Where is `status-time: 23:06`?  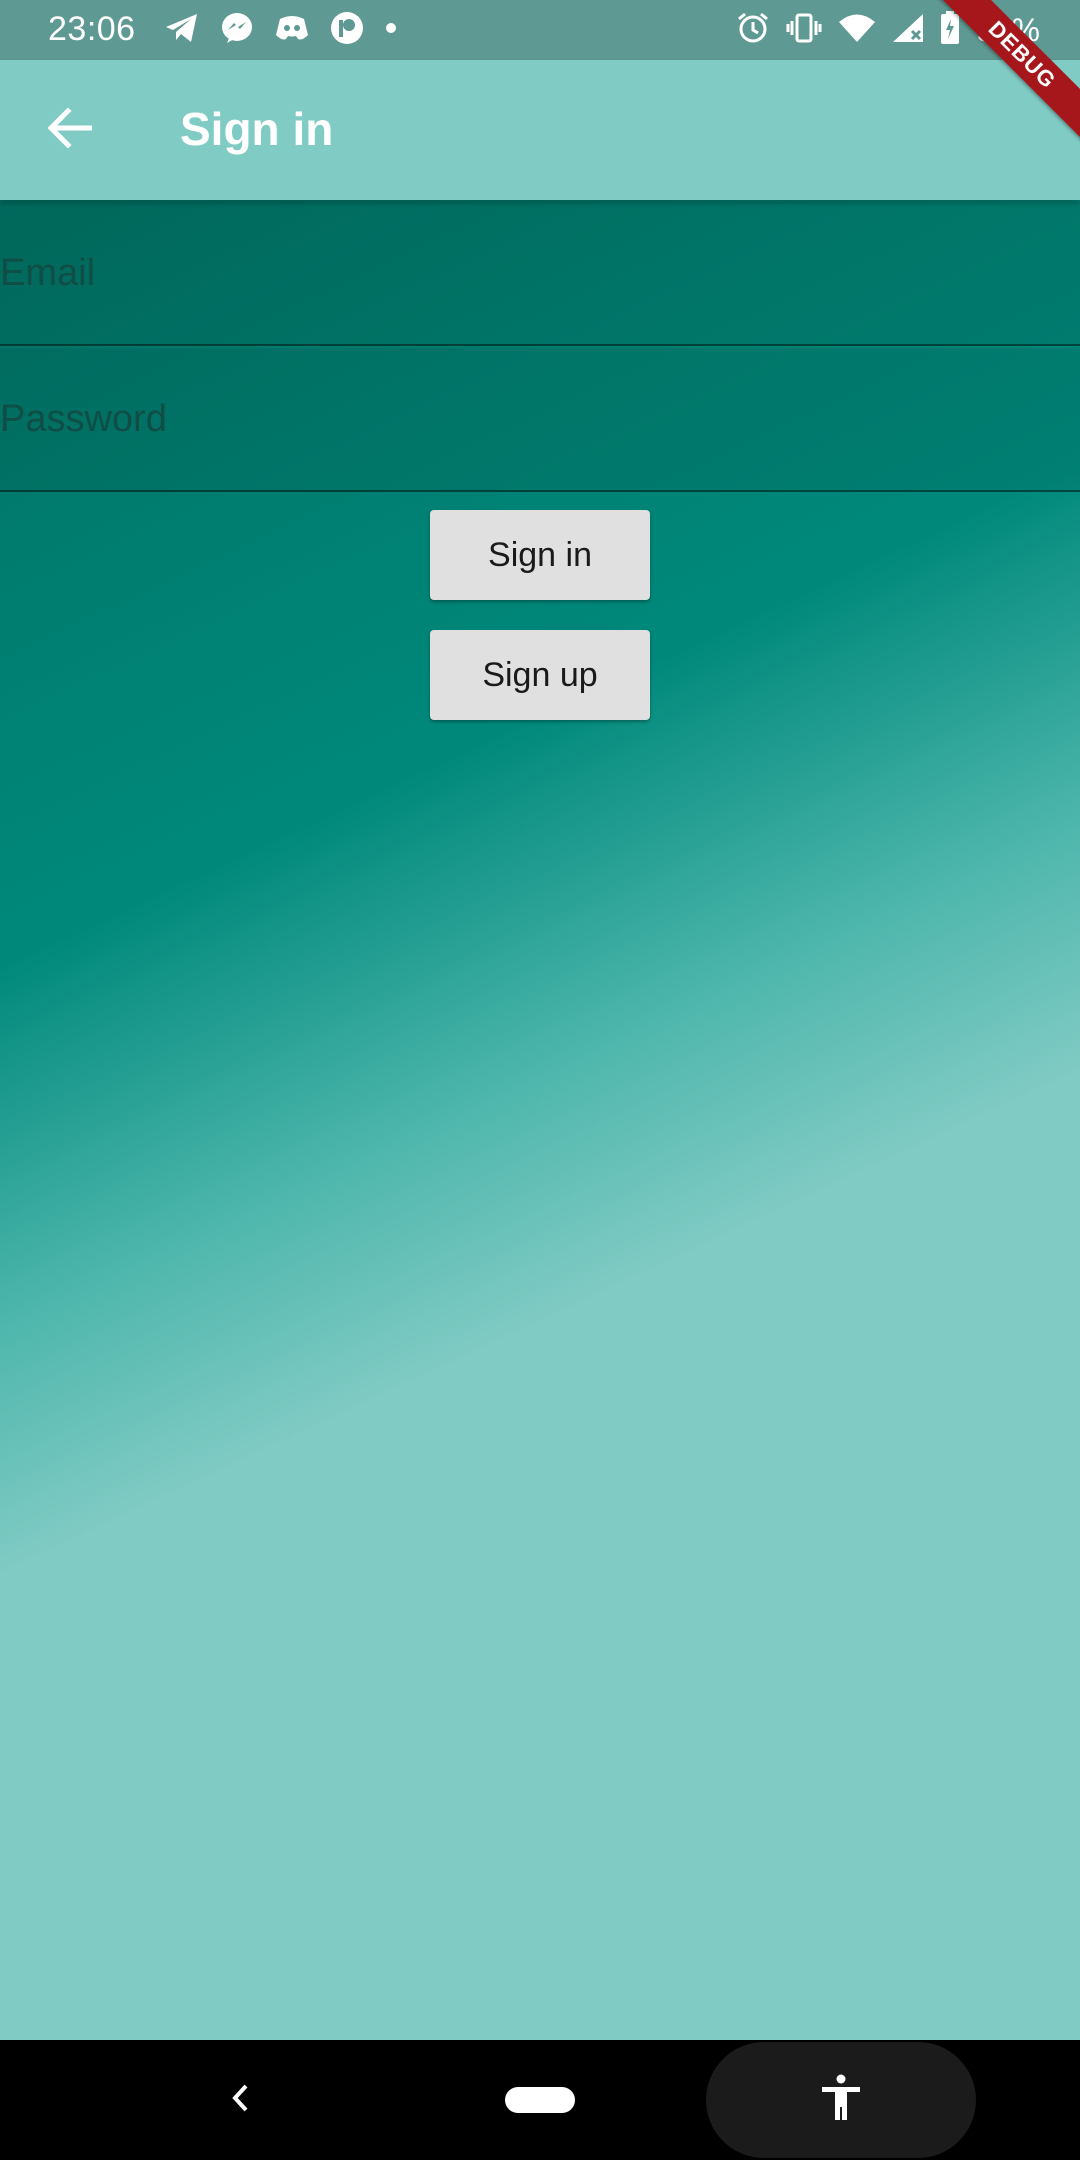
status-time: 23:06 is located at coordinates (92, 29).